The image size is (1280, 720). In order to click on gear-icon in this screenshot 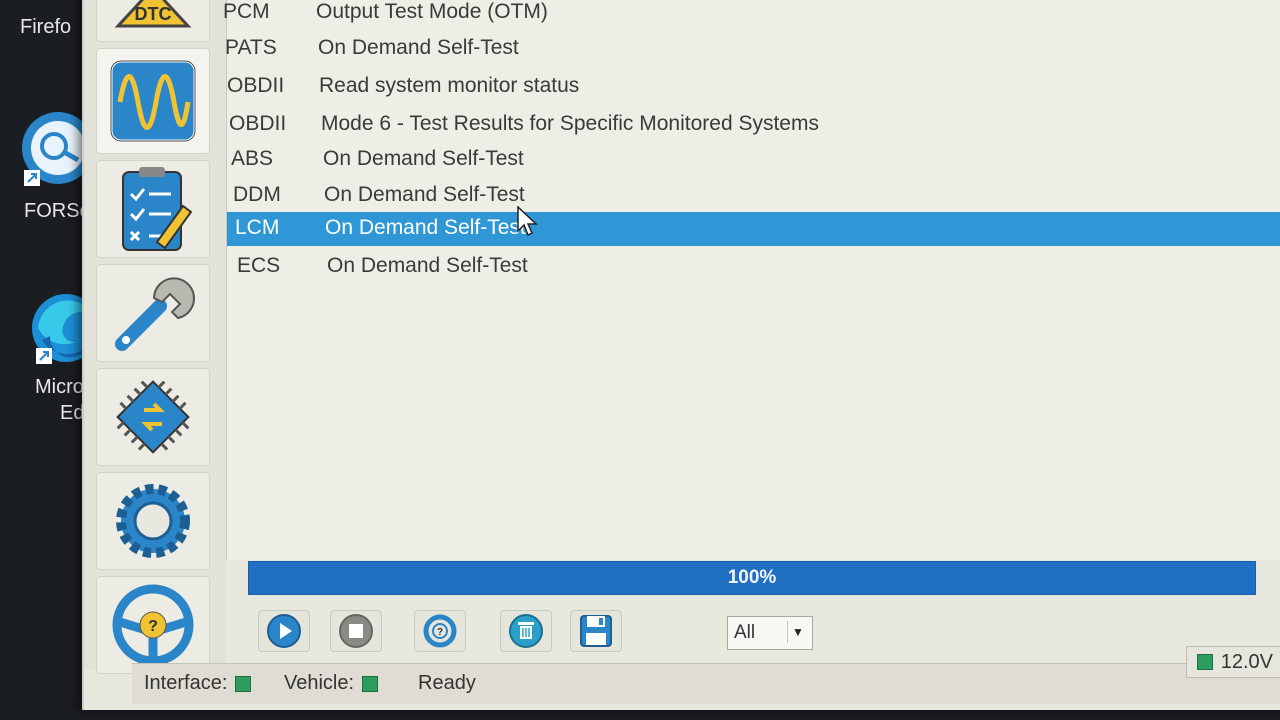, I will do `click(153, 521)`.